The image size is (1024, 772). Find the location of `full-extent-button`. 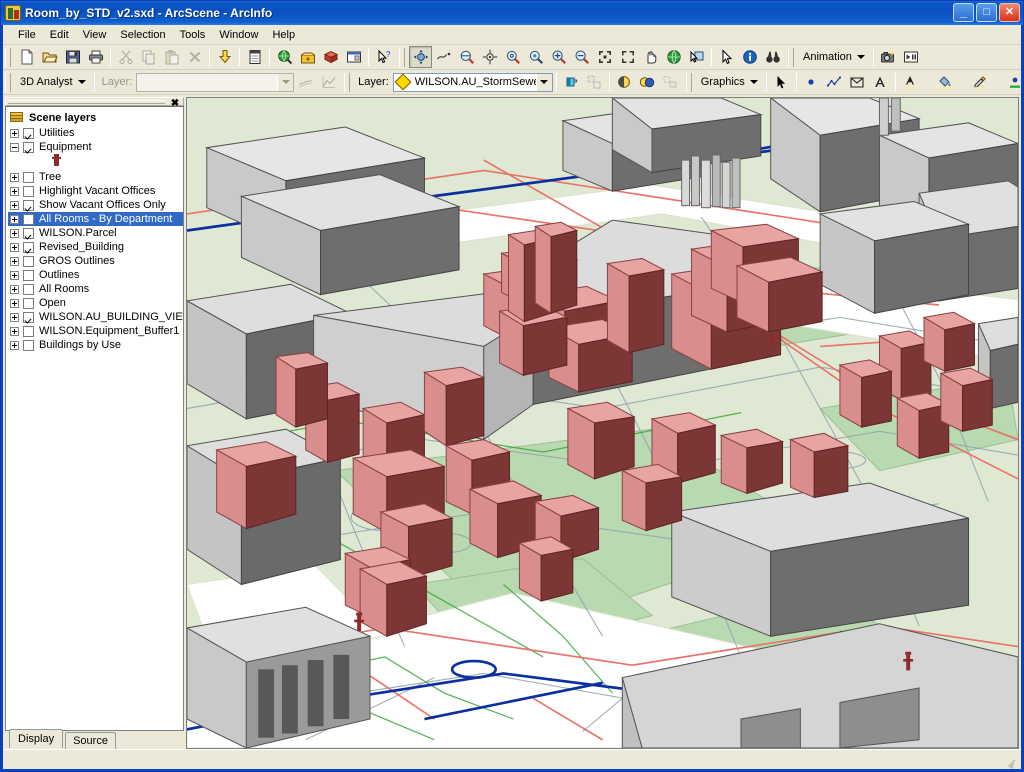

full-extent-button is located at coordinates (673, 57).